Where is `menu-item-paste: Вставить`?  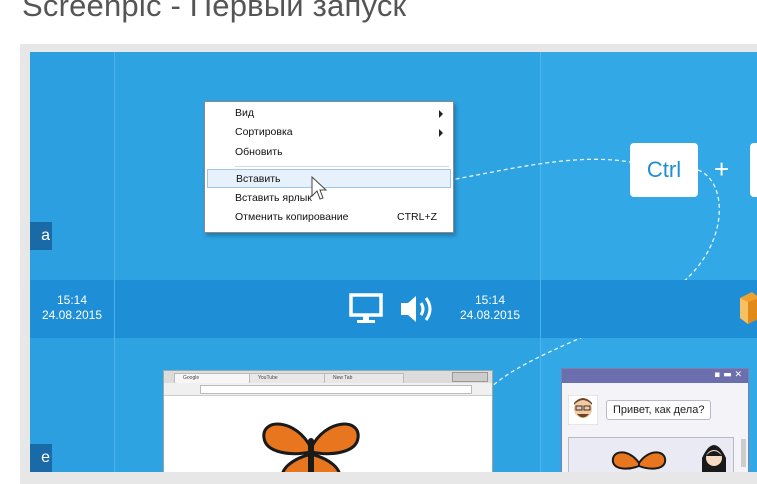 menu-item-paste: Вставить is located at coordinates (329, 178).